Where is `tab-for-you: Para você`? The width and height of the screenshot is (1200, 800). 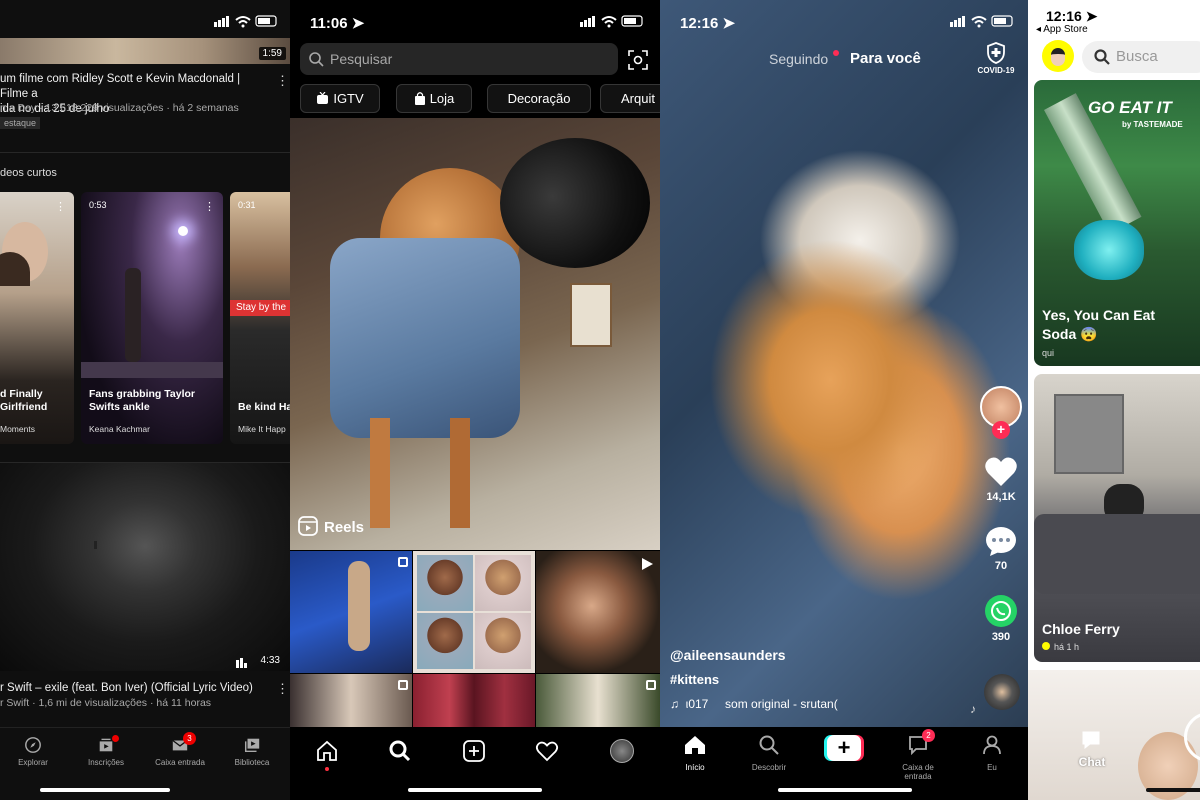 tab-for-you: Para você is located at coordinates (885, 58).